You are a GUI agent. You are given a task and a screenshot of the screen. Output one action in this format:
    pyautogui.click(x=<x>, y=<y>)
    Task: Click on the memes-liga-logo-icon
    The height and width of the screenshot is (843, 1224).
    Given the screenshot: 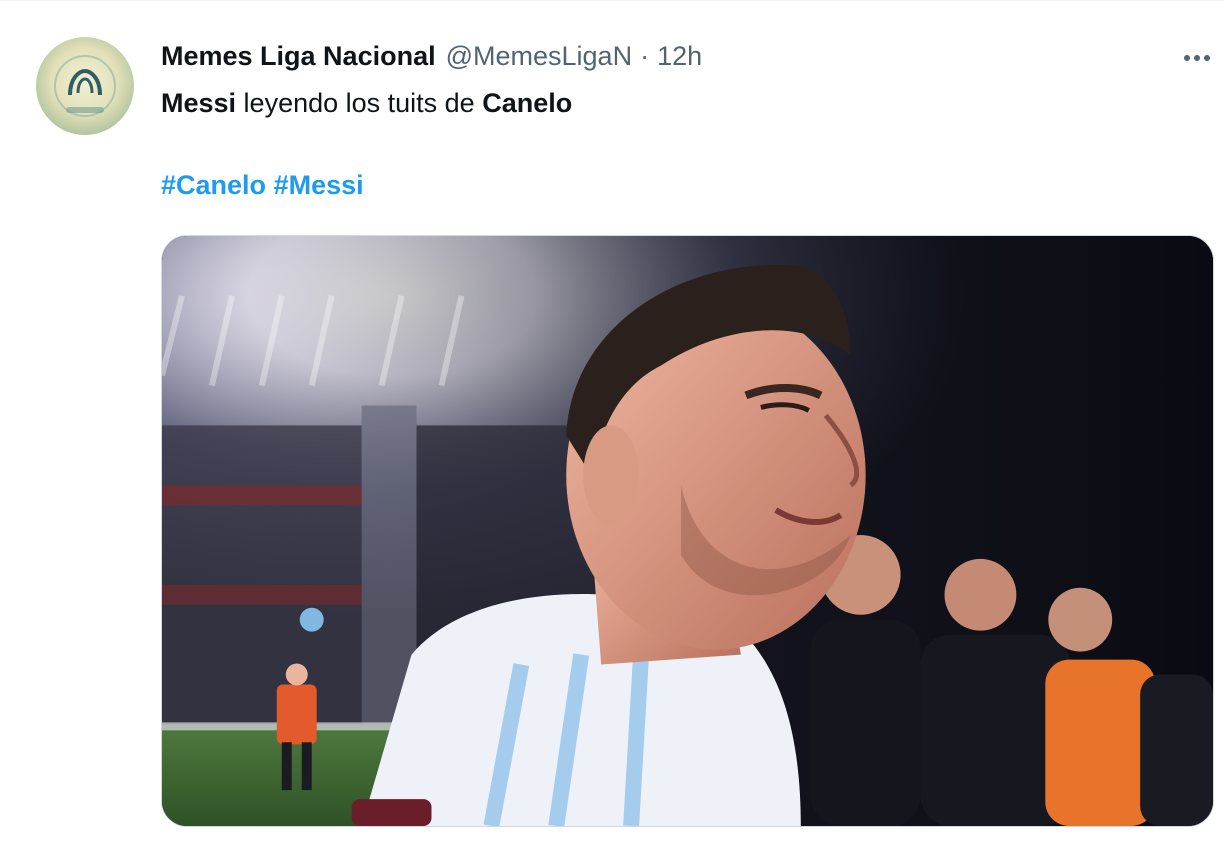 What is the action you would take?
    pyautogui.click(x=85, y=86)
    